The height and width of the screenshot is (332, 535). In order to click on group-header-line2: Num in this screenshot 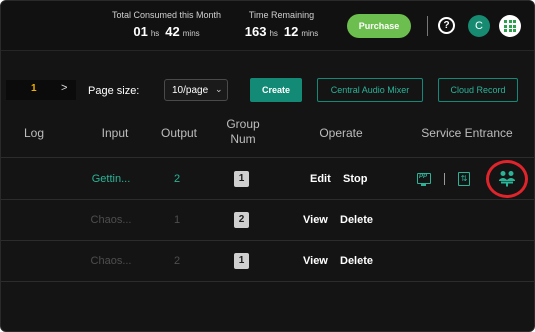, I will do `click(243, 139)`.